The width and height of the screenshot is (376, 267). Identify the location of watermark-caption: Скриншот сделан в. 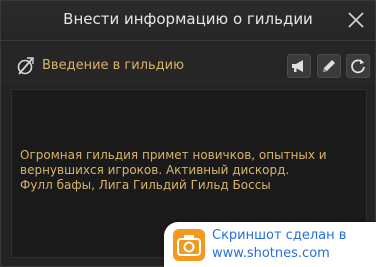
(279, 235).